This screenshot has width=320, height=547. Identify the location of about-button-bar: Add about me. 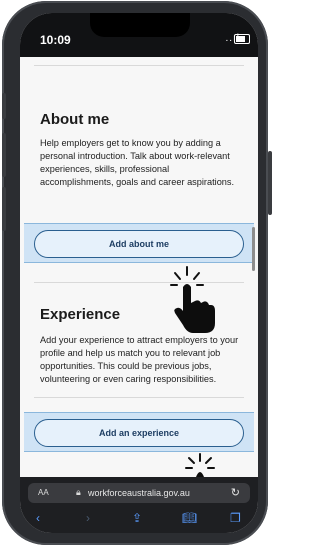
(139, 243).